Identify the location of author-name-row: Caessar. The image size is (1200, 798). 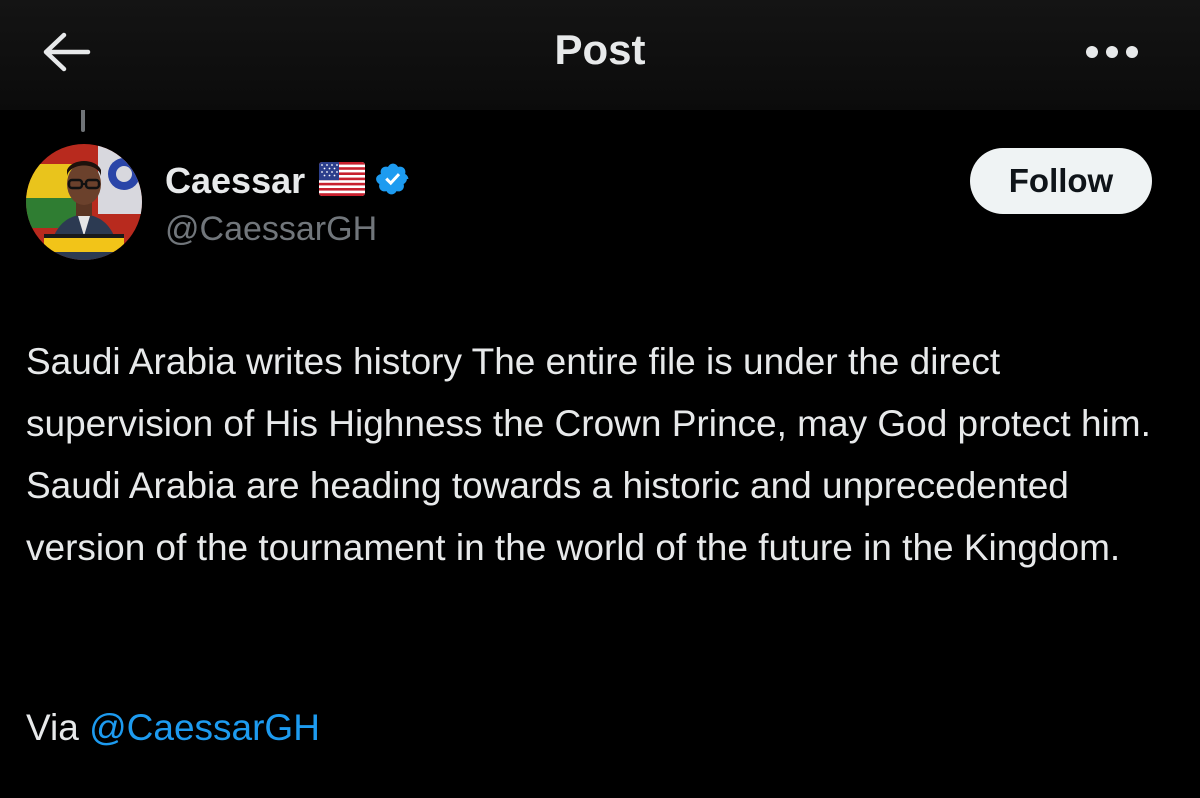
(288, 181).